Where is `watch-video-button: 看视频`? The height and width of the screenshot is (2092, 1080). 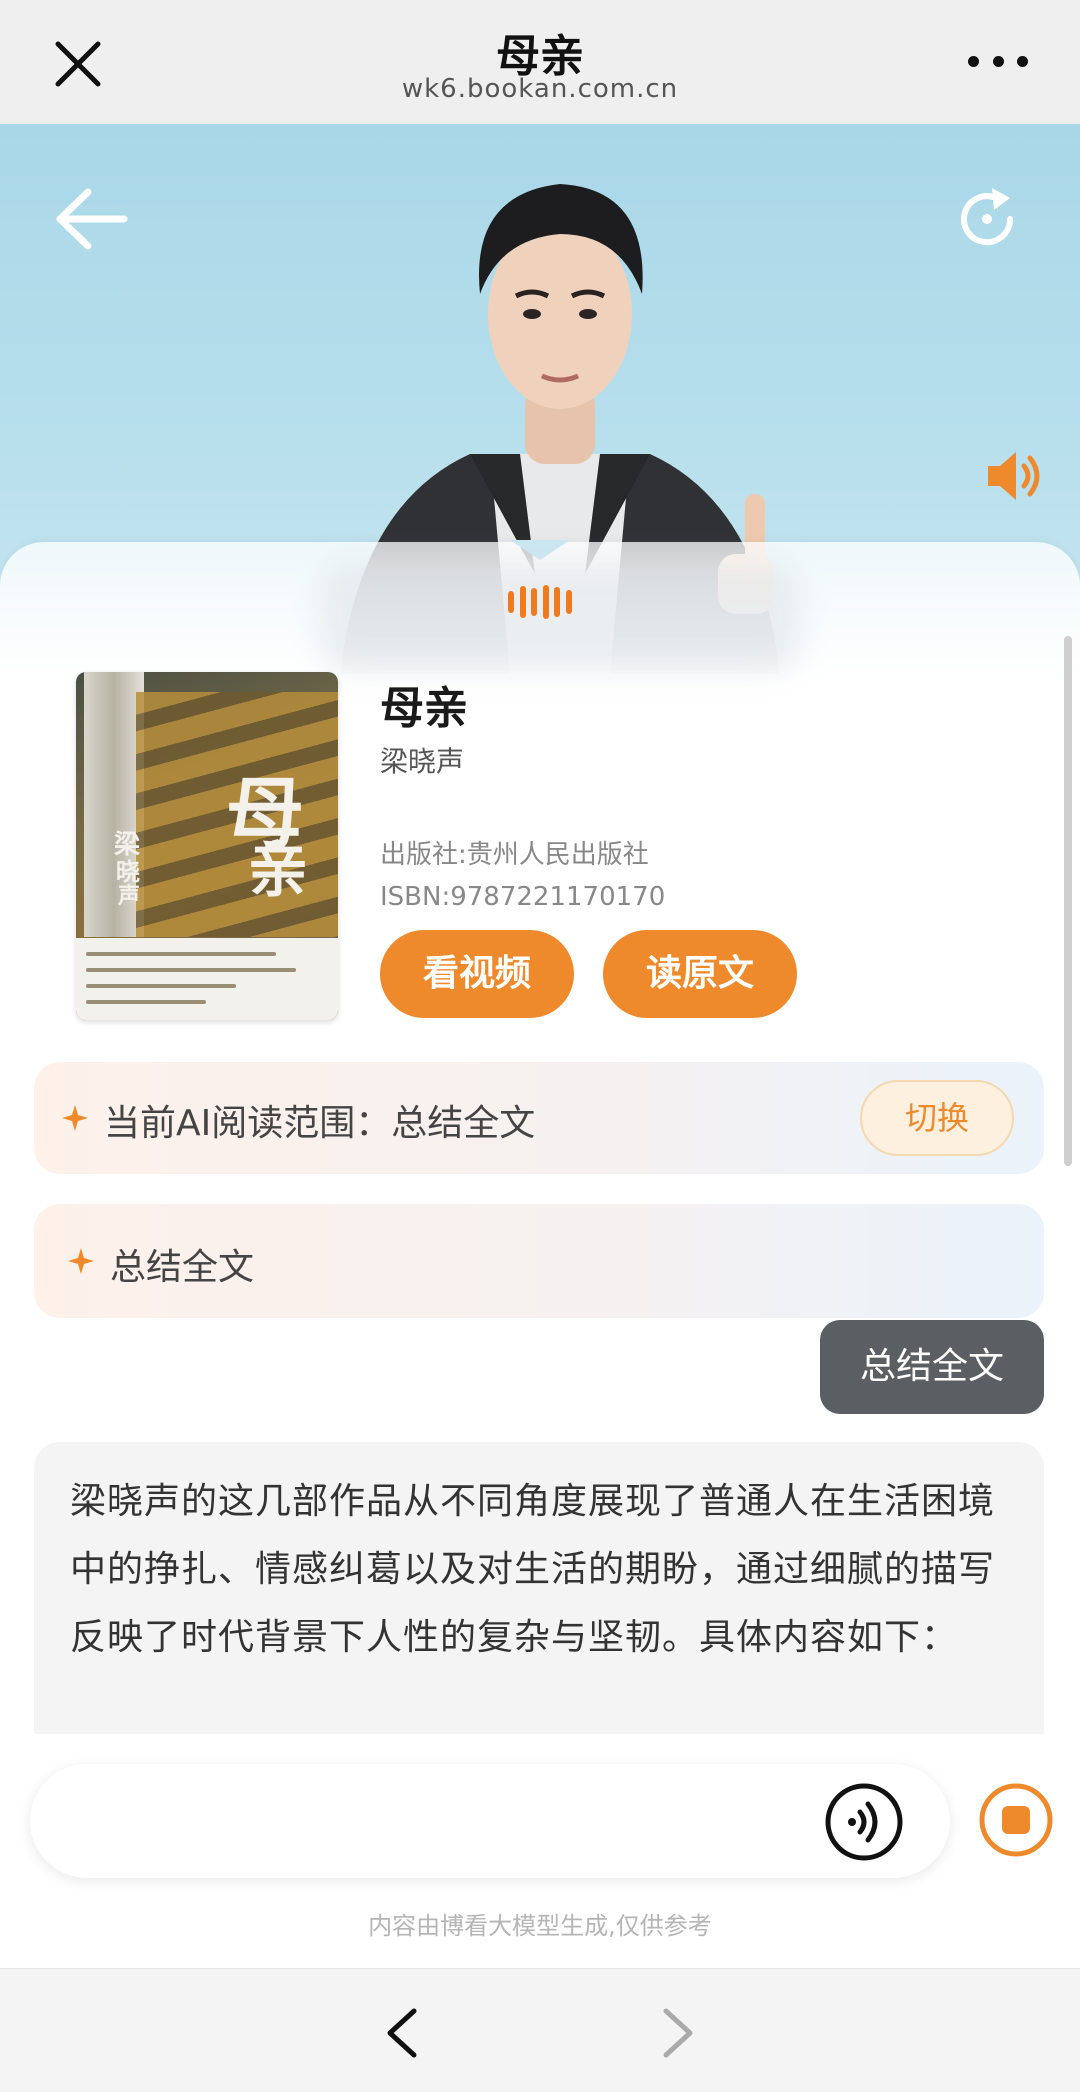
watch-video-button: 看视频 is located at coordinates (477, 974).